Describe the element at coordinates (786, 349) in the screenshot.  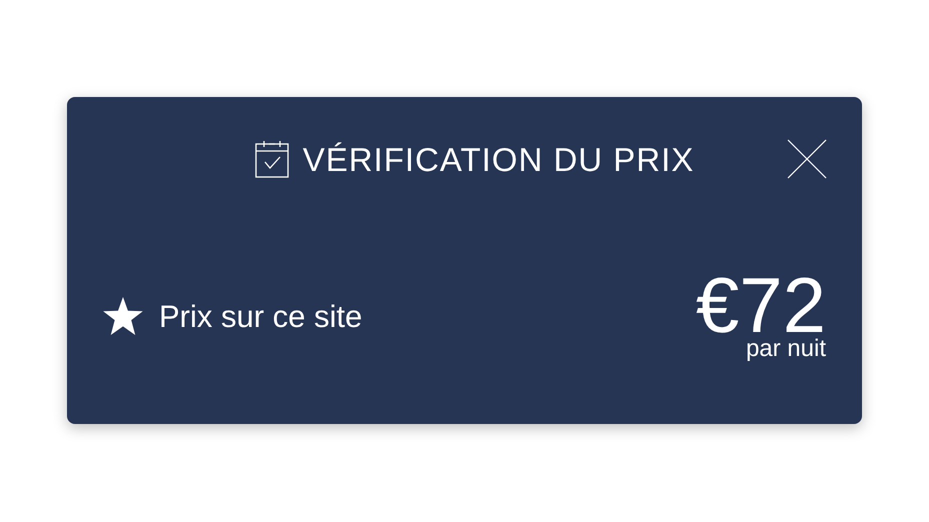
I see `price-unit: par nuit` at that location.